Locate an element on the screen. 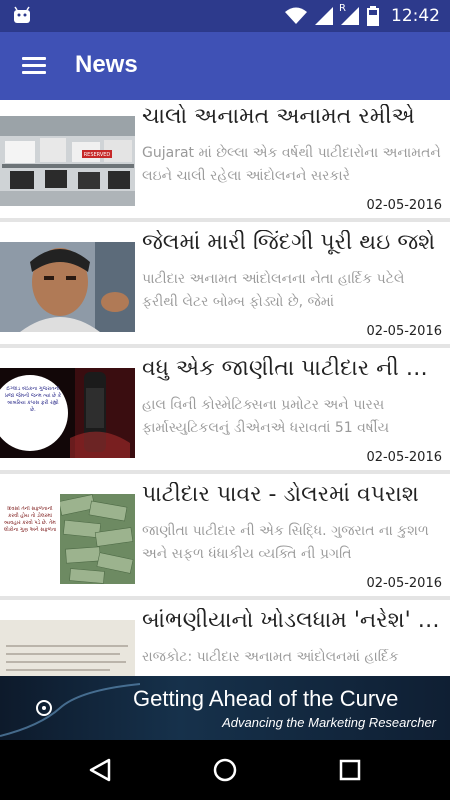  ad-curve-graphic is located at coordinates (70, 710).